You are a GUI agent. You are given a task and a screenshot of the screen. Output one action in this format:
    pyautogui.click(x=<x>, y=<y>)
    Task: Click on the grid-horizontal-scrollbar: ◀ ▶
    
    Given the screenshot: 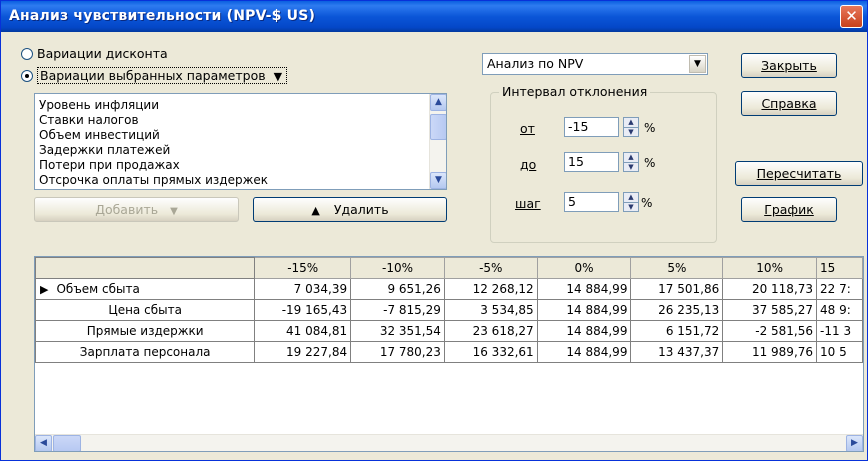 What is the action you would take?
    pyautogui.click(x=449, y=442)
    